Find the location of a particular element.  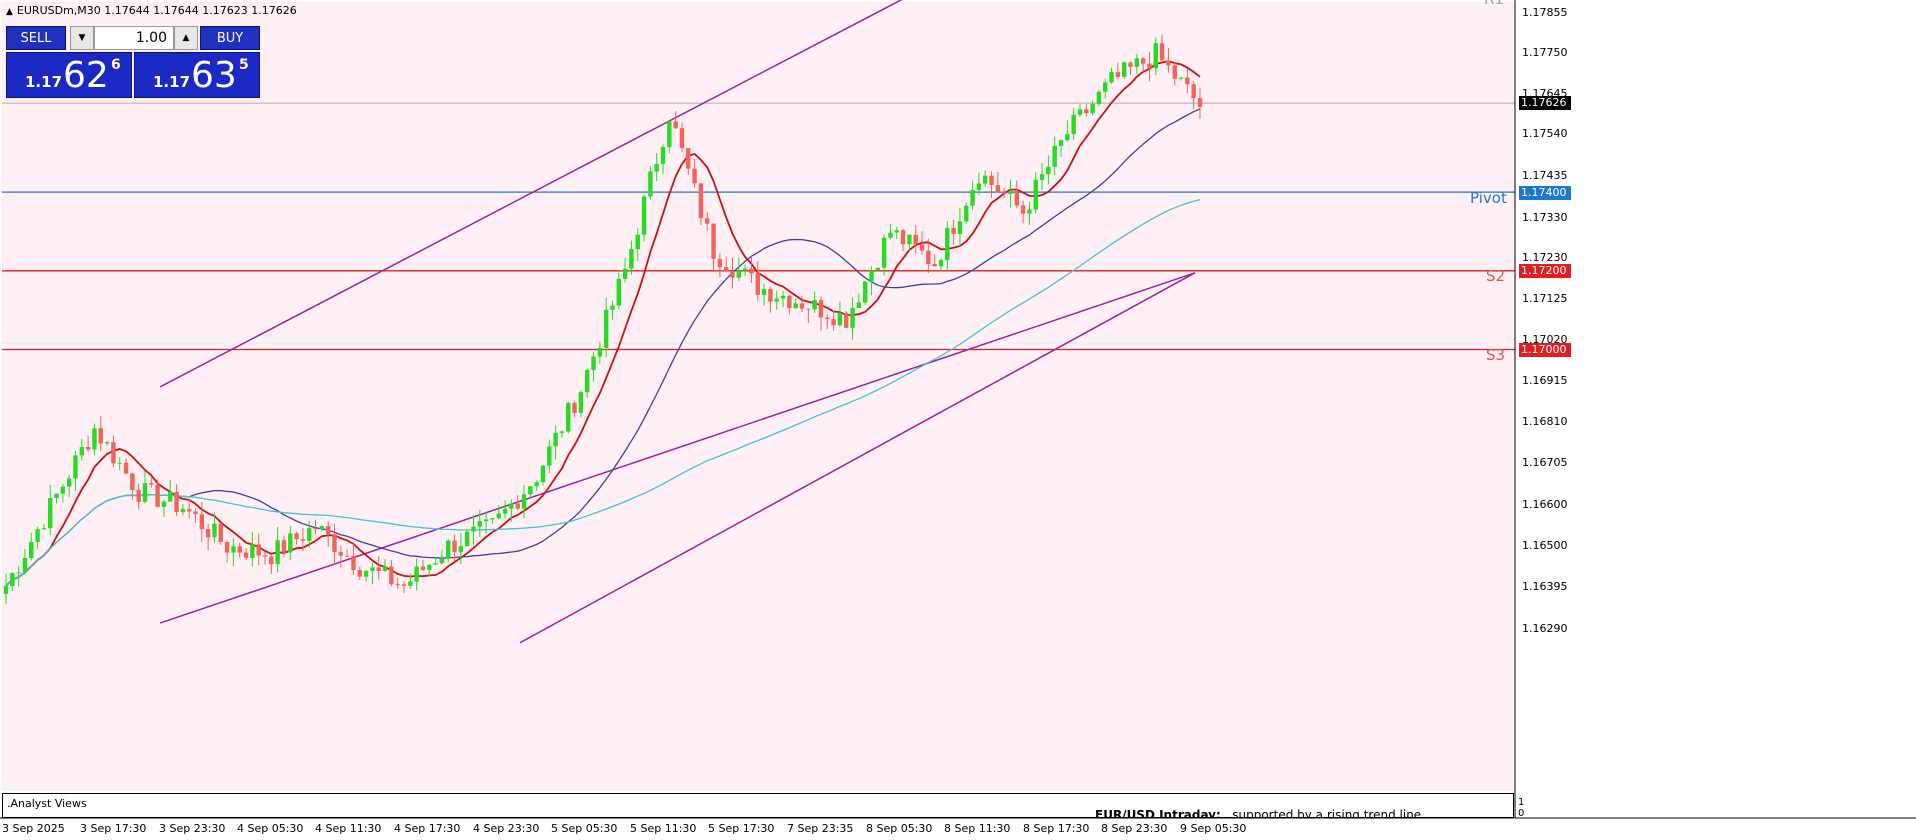

time-tick-label: 8 Sep 05:30 is located at coordinates (899, 828).